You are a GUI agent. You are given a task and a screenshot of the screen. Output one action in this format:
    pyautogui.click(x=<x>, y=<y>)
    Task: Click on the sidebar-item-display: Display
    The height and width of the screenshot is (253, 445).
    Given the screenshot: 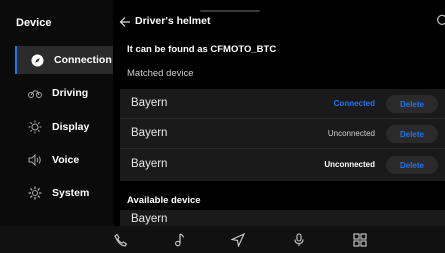 What is the action you would take?
    pyautogui.click(x=64, y=127)
    